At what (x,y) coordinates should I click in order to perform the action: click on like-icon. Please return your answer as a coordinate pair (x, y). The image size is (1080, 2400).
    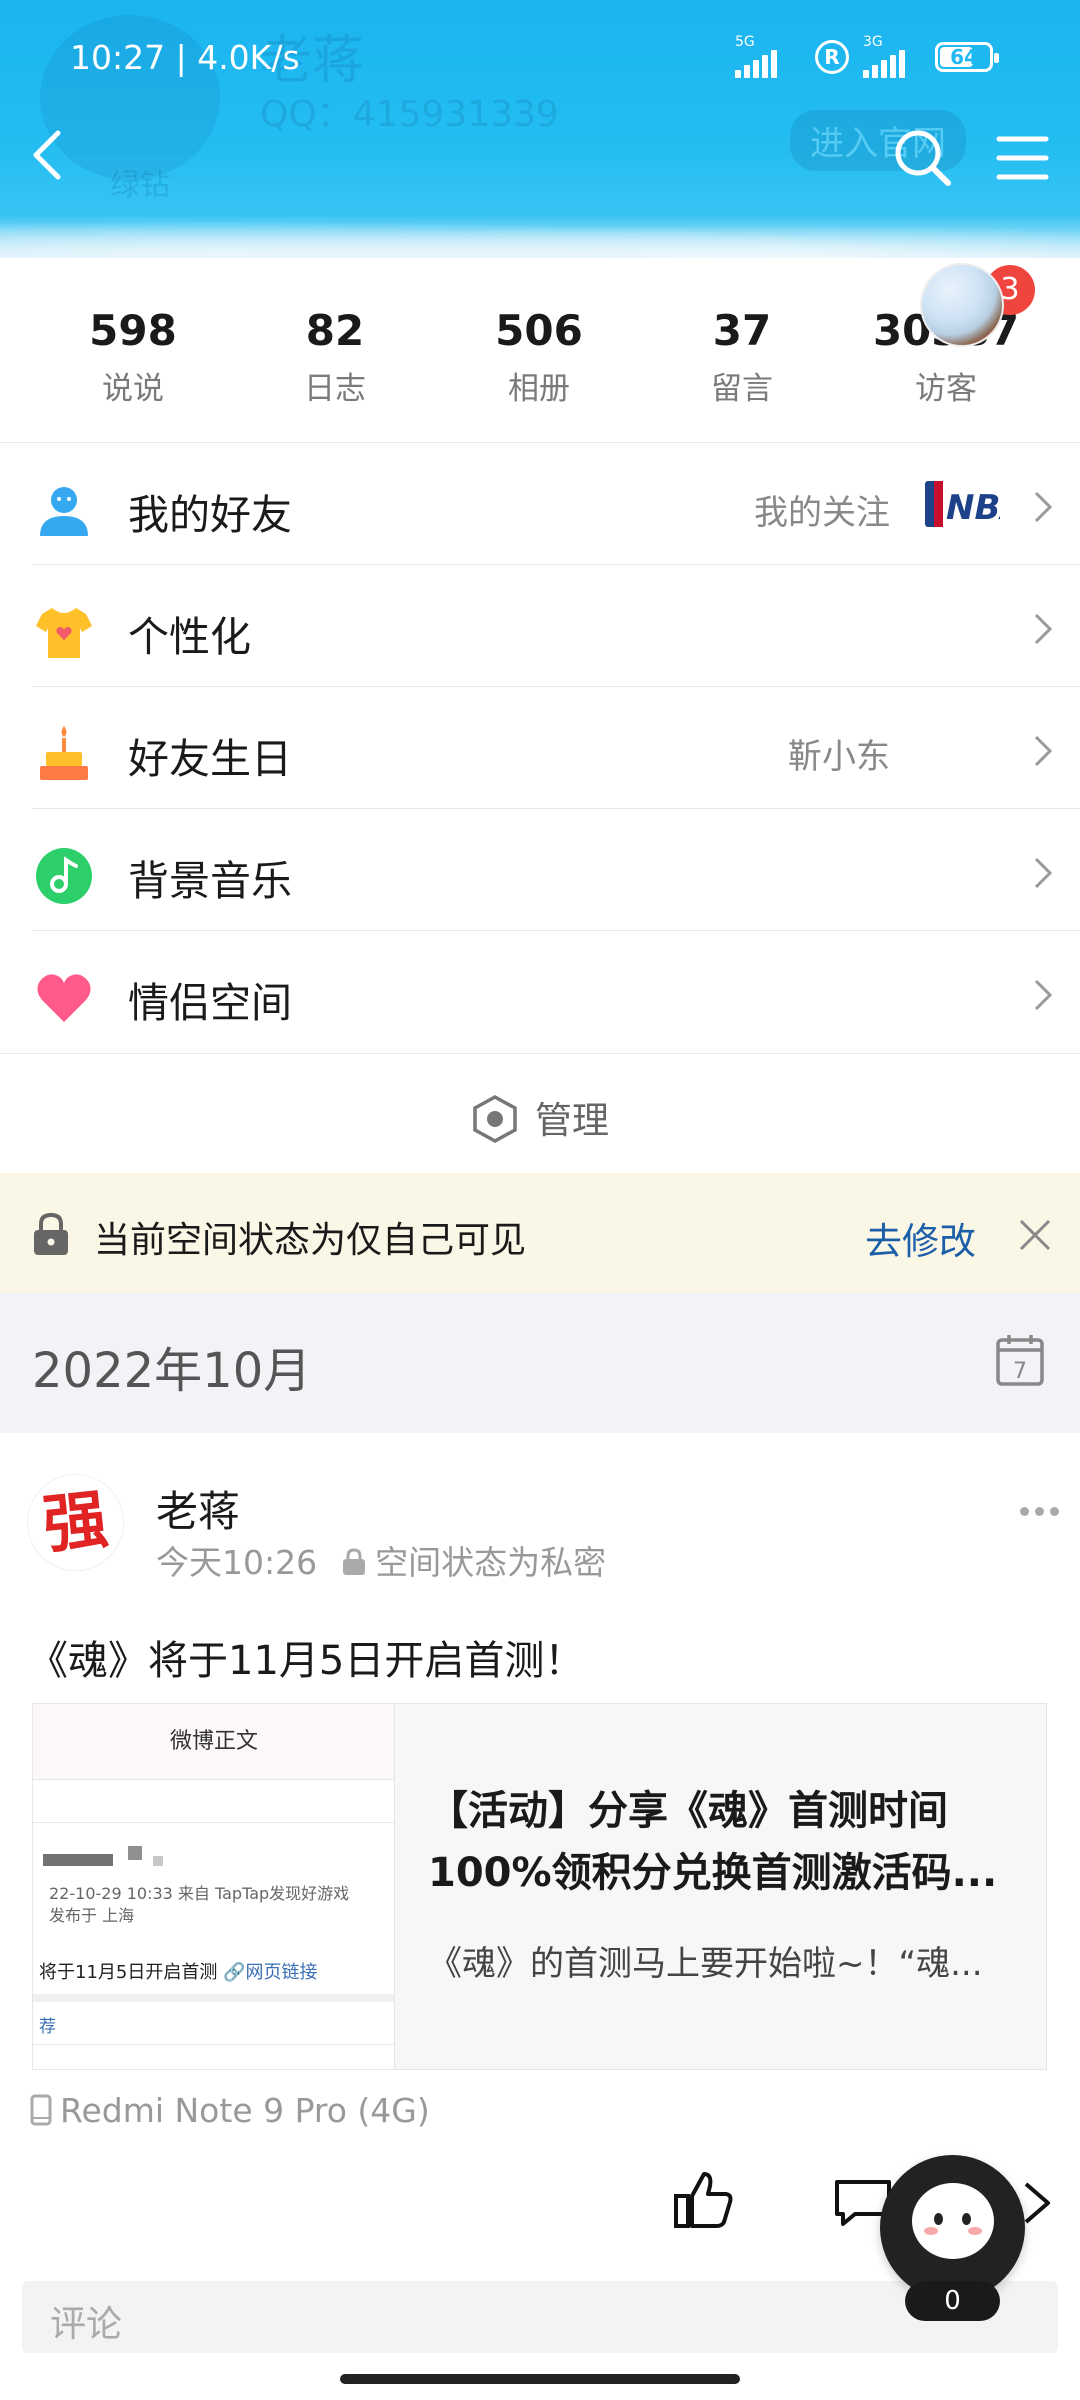
    Looking at the image, I should click on (703, 2201).